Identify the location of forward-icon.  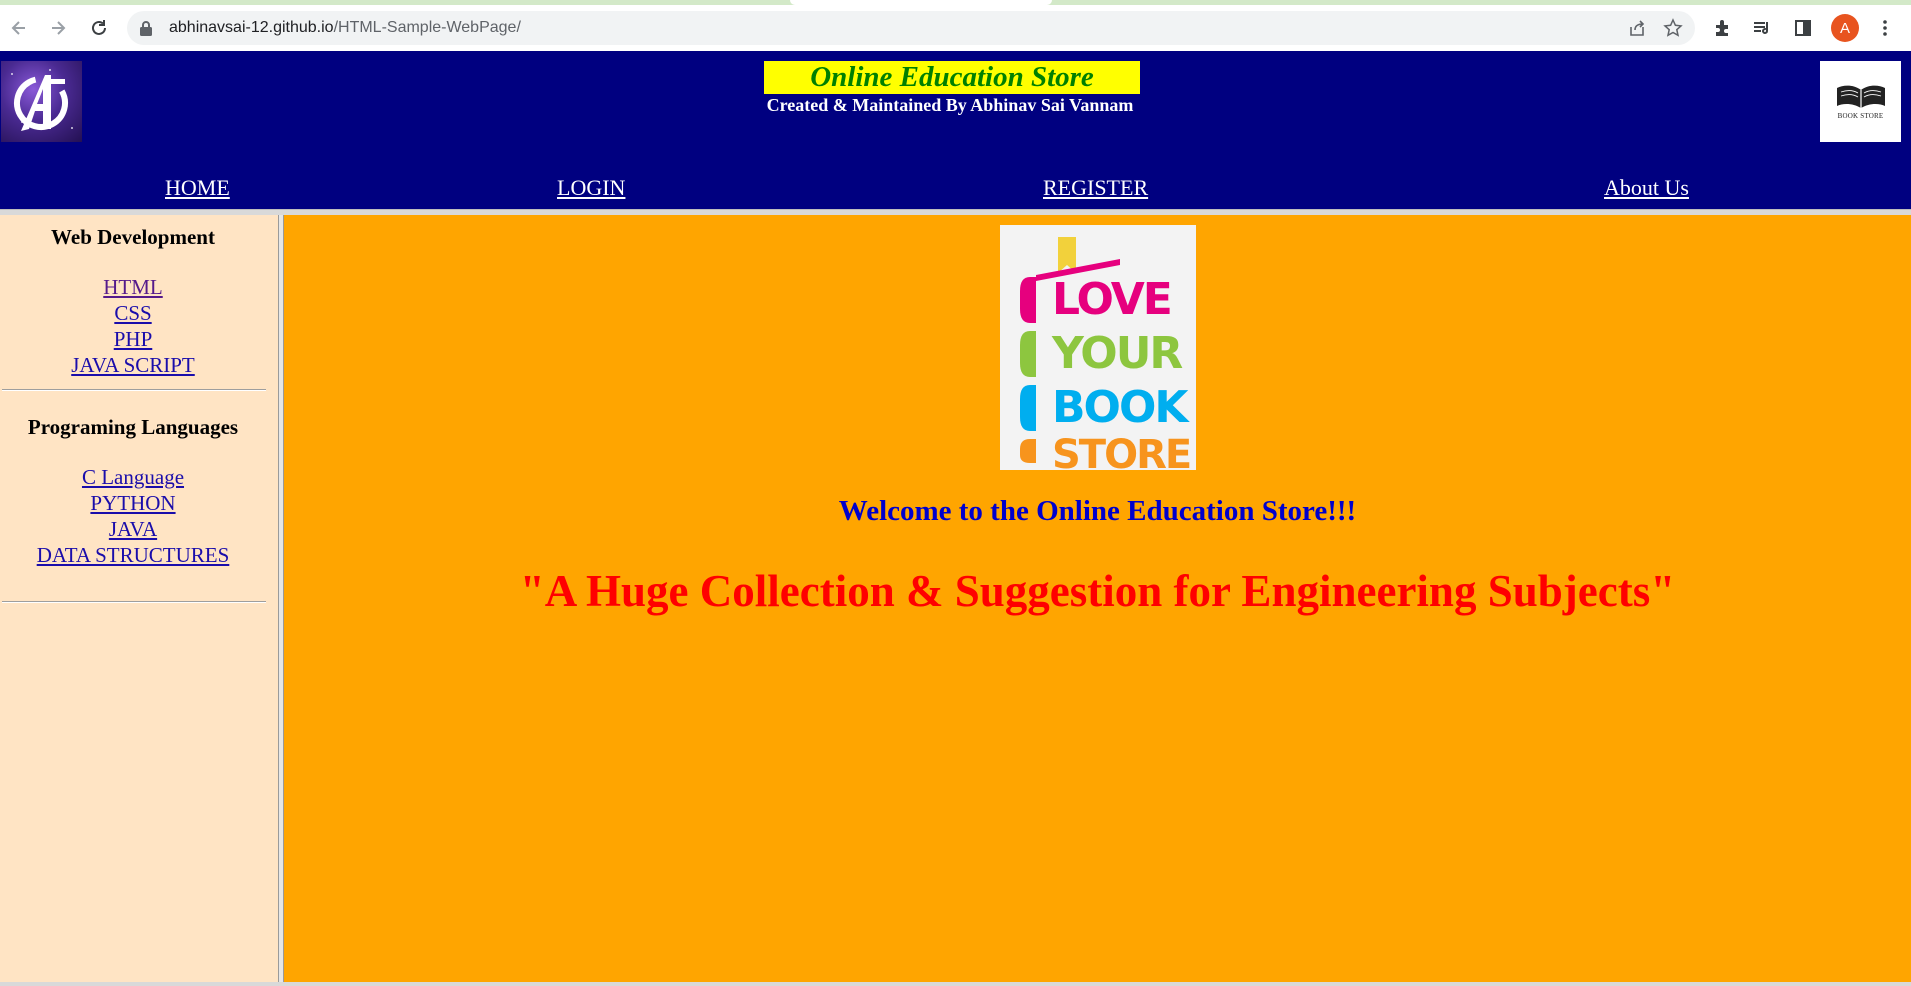
(59, 28).